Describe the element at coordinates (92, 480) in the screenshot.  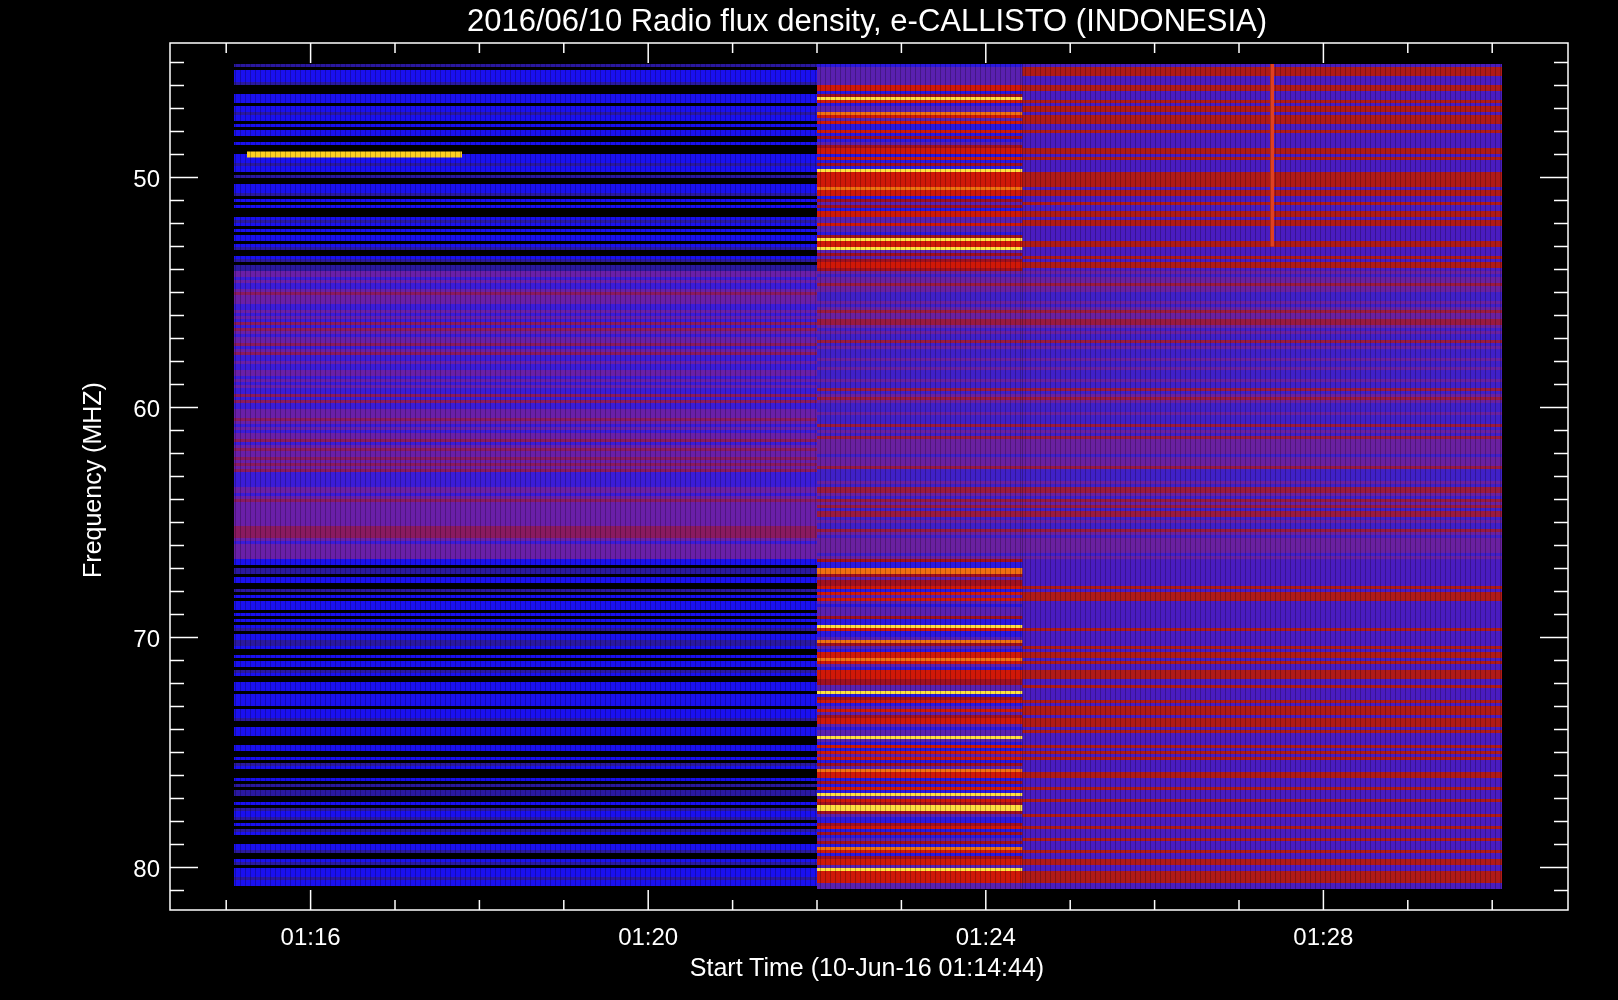
I see `axis-title: Frequency (MHZ)` at that location.